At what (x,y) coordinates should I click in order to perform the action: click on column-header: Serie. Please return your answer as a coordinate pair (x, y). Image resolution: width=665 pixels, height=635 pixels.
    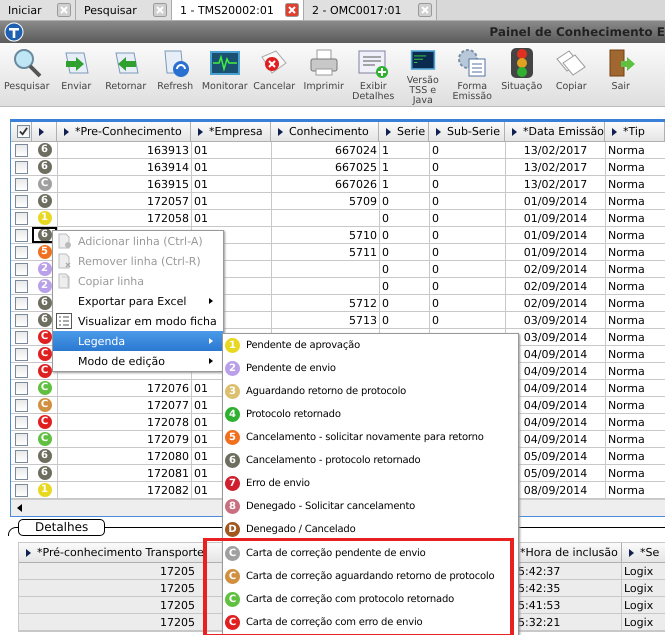
    Looking at the image, I should click on (404, 132).